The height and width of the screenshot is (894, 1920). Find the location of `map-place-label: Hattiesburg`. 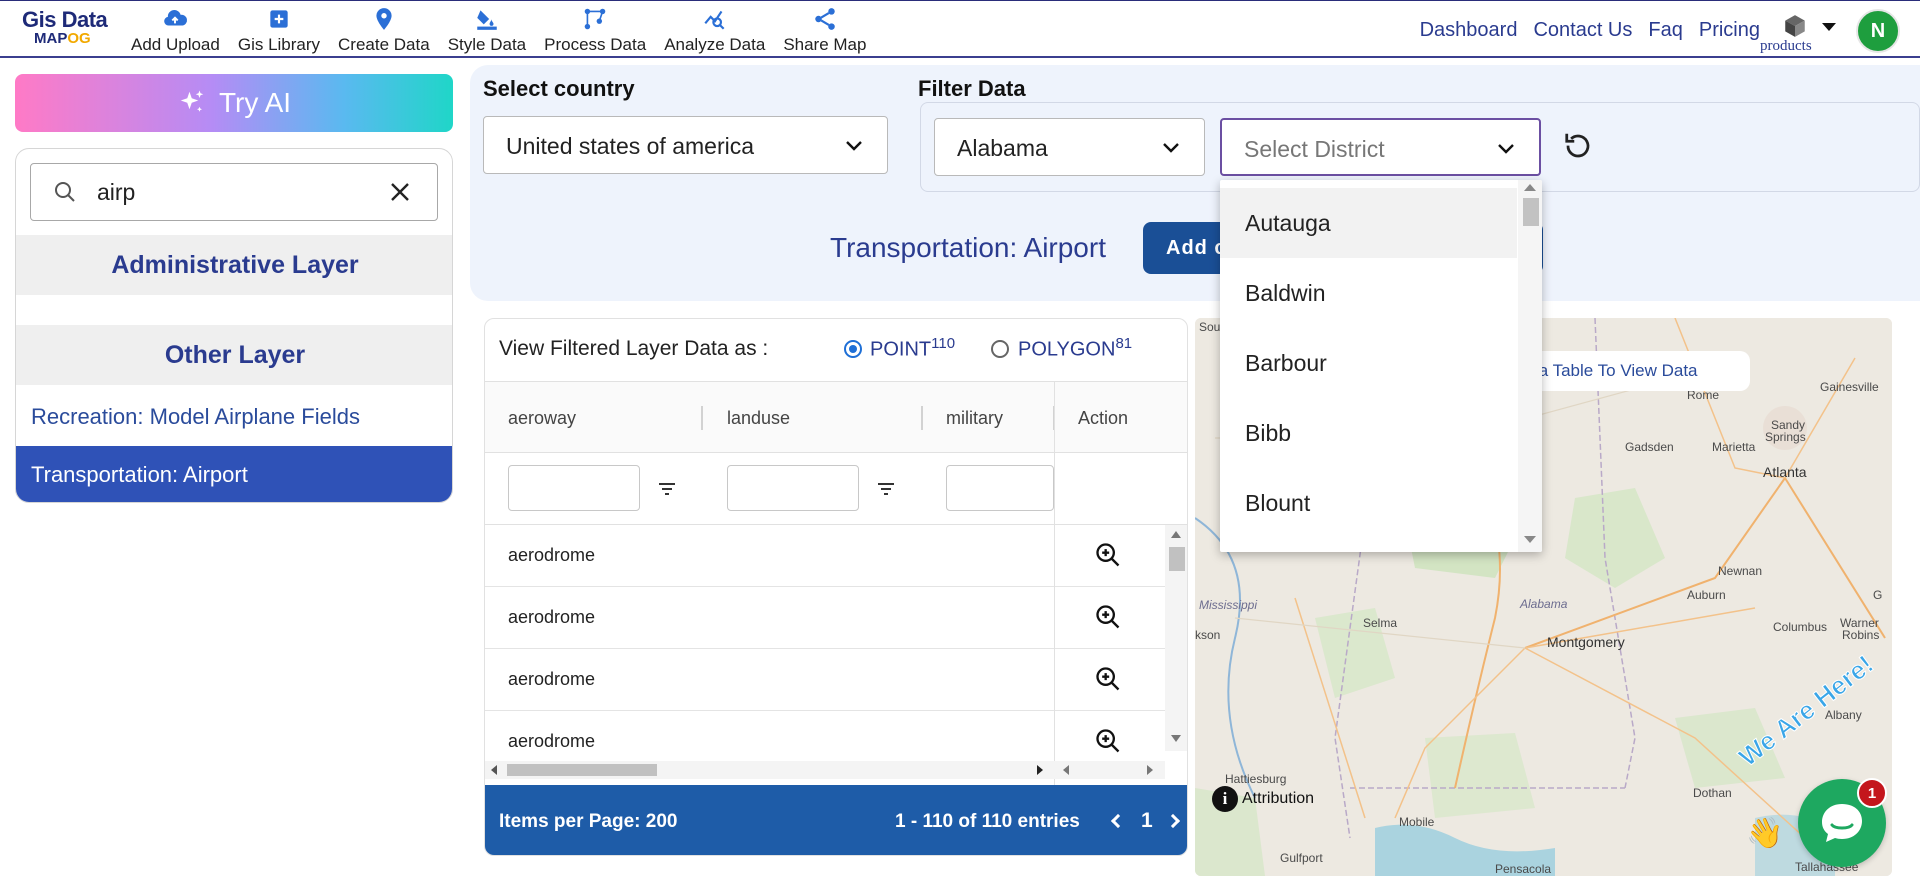

map-place-label: Hattiesburg is located at coordinates (1256, 779).